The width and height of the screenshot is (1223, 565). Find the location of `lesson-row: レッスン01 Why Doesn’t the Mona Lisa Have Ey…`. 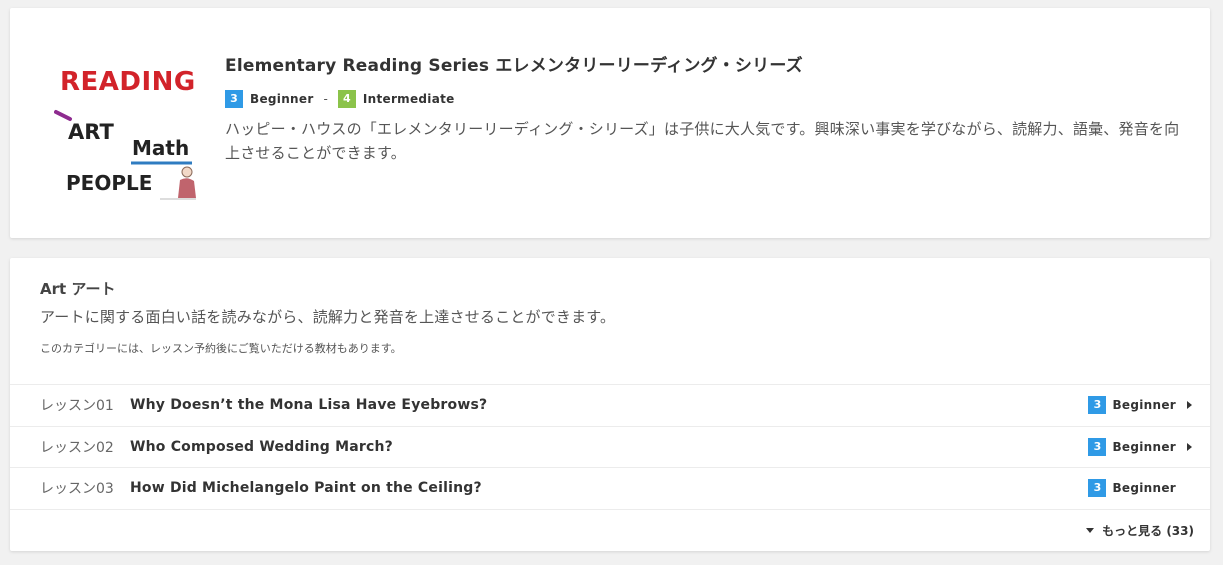

lesson-row: レッスン01 Why Doesn’t the Mona Lisa Have Ey… is located at coordinates (610, 405).